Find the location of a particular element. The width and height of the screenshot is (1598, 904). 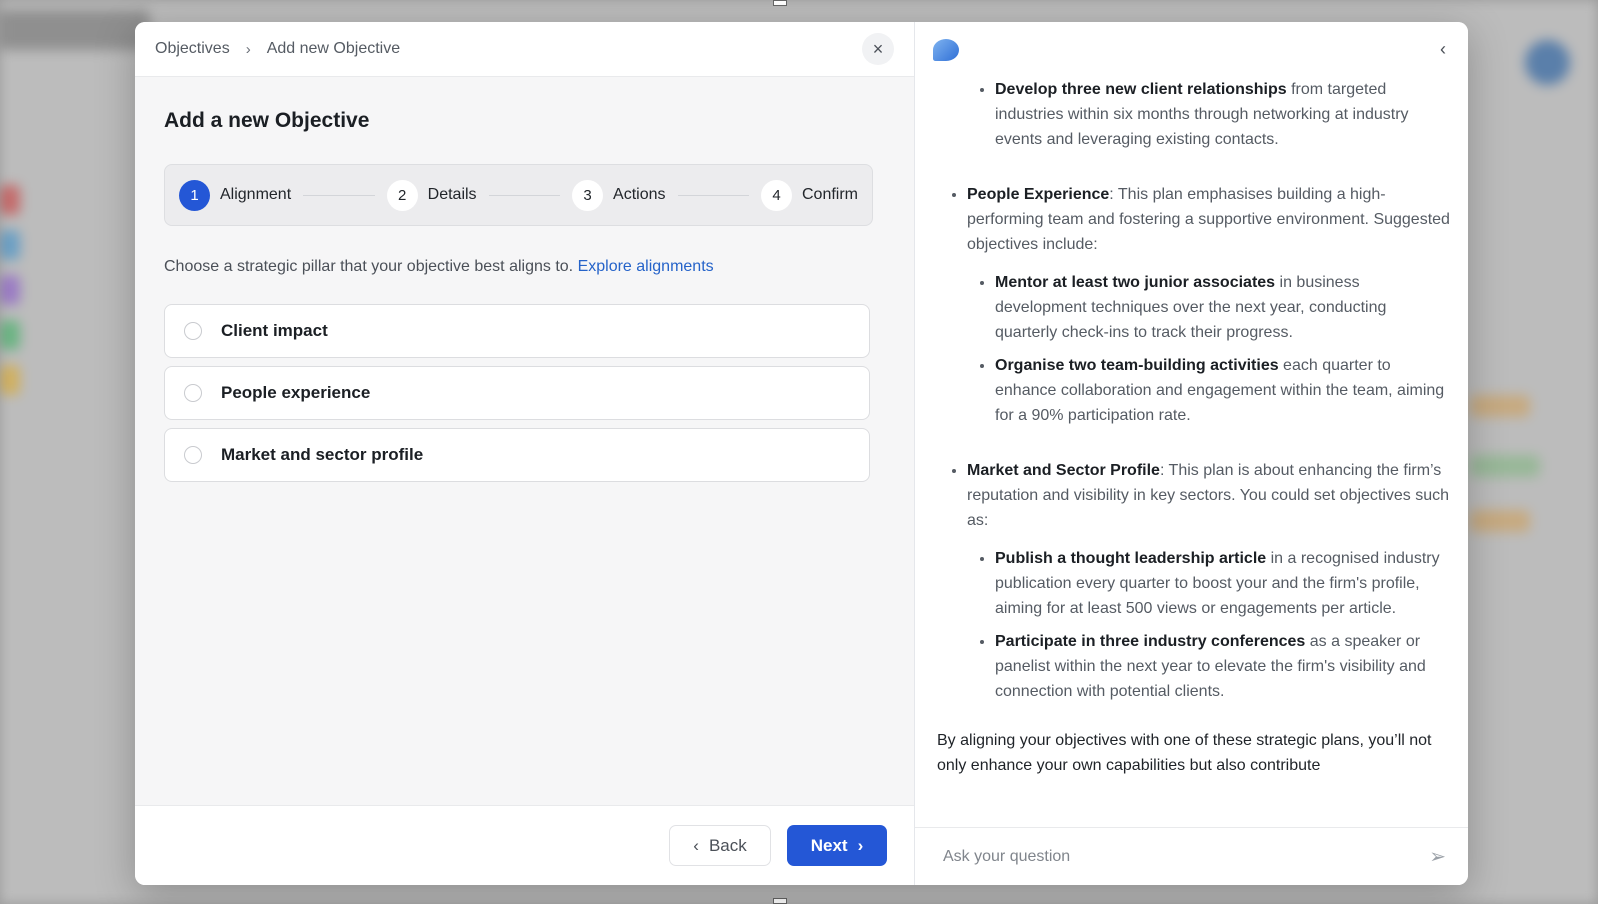

option-market-and-sector-profile: Market and sector profile is located at coordinates (517, 455).